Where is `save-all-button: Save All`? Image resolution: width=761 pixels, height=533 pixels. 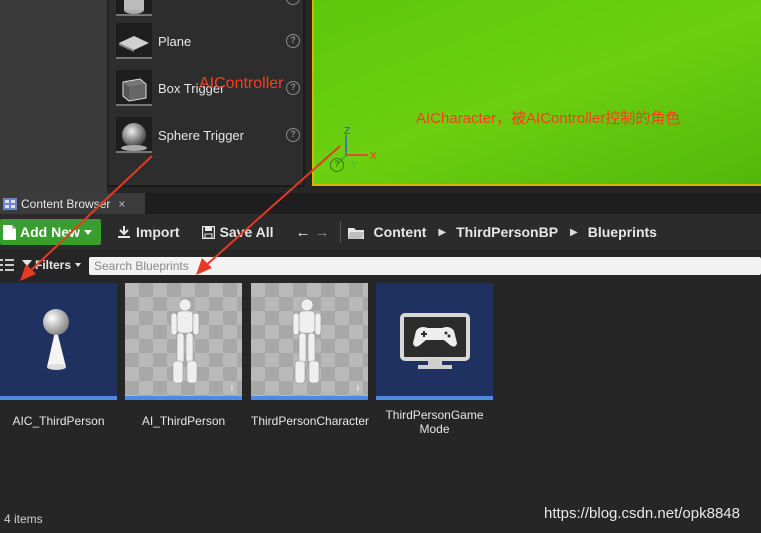
save-all-button: Save All is located at coordinates (237, 232).